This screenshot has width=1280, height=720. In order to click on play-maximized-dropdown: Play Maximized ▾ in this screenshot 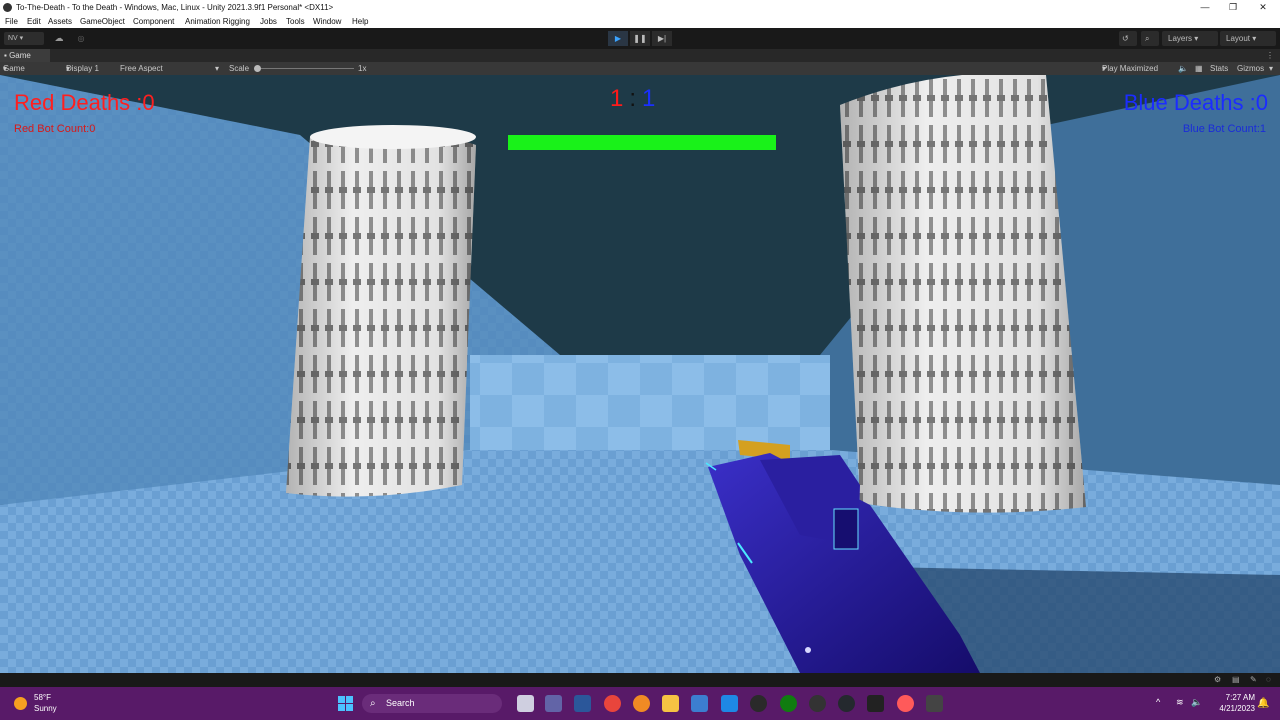, I will do `click(1130, 68)`.